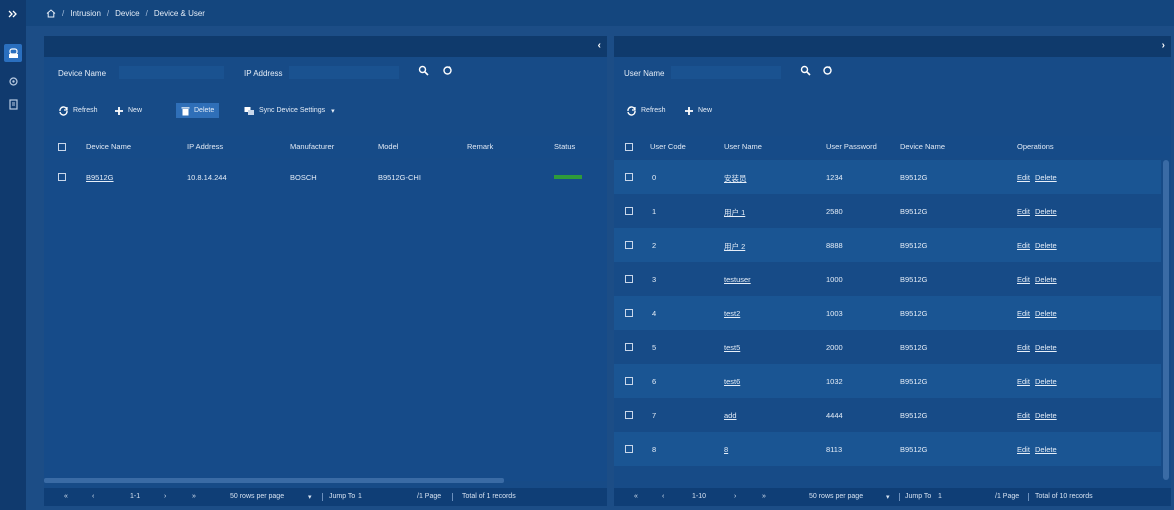 The height and width of the screenshot is (510, 1174). I want to click on device-name-link: B9512G, so click(100, 177).